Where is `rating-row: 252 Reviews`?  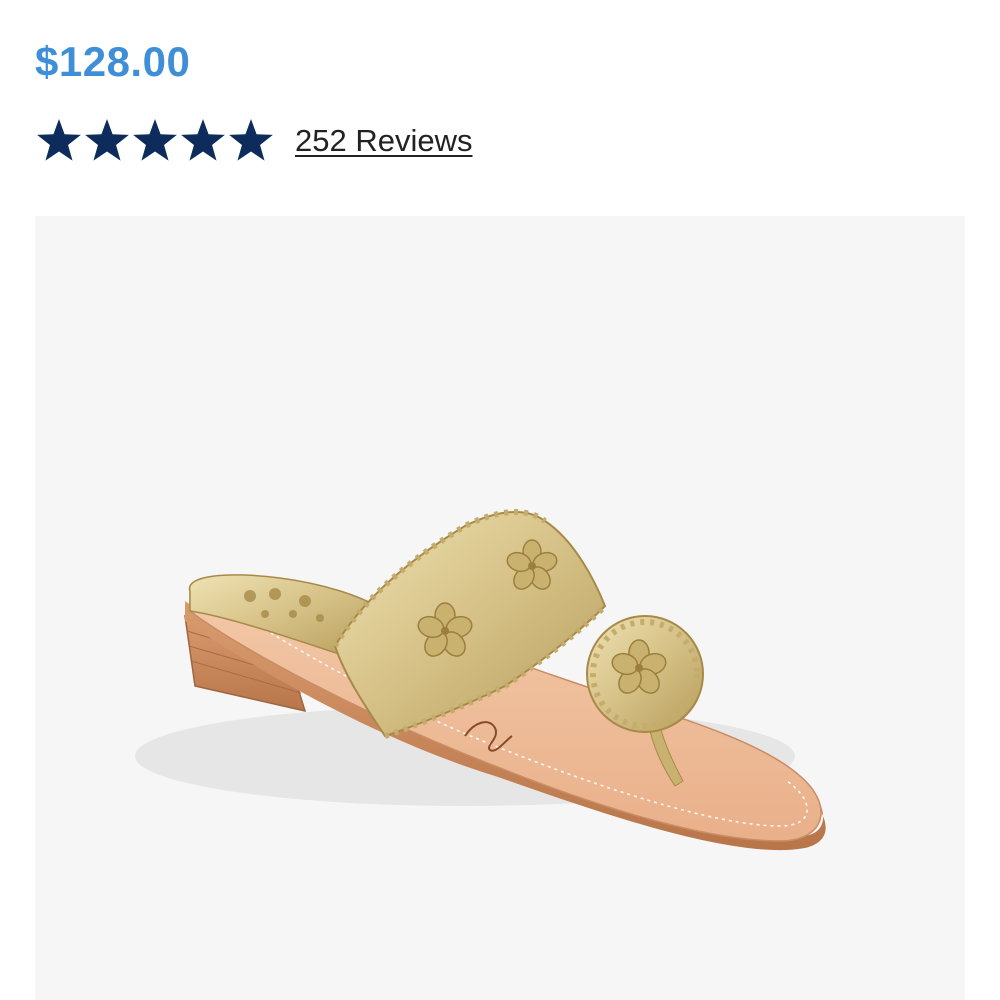 rating-row: 252 Reviews is located at coordinates (253, 141).